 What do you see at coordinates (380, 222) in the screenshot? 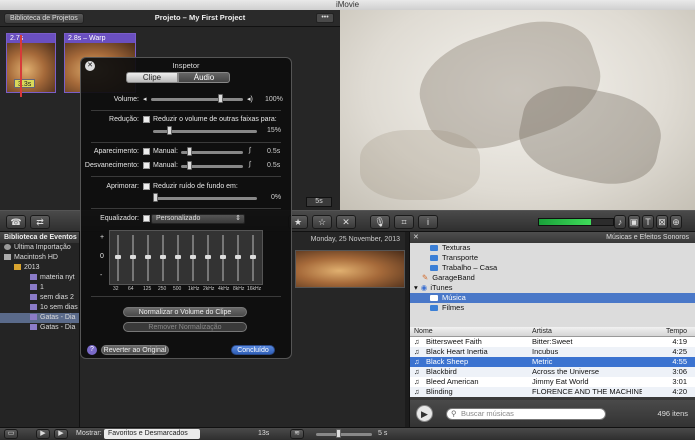
I see `microphone-icon: 🎙` at bounding box center [380, 222].